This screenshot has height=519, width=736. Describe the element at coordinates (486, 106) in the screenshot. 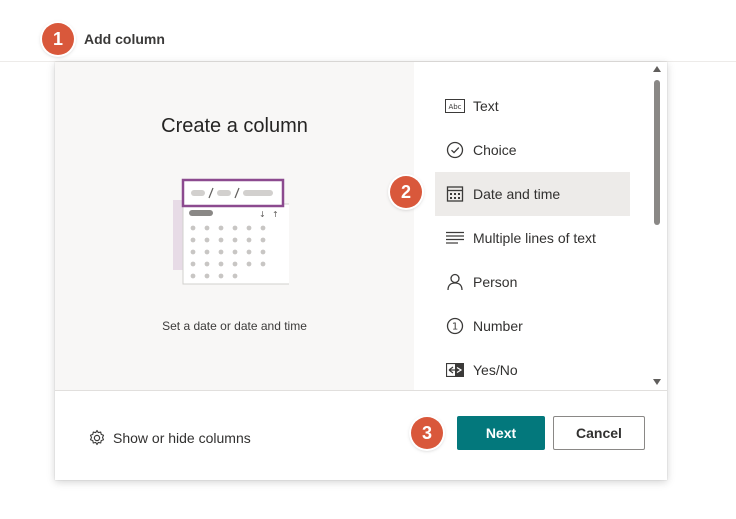

I see `type-item-label: Text` at that location.